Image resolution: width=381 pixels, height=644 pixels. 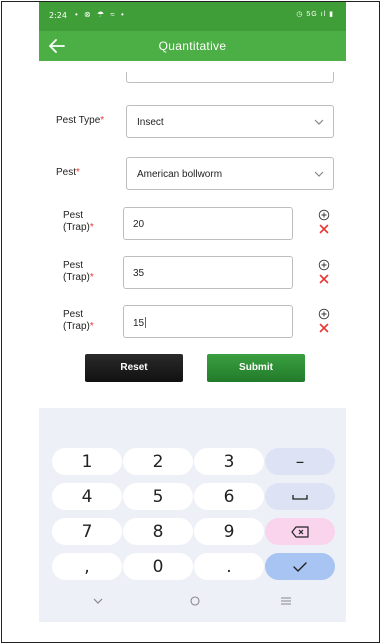 I want to click on trap-count-input: 20, so click(x=208, y=223).